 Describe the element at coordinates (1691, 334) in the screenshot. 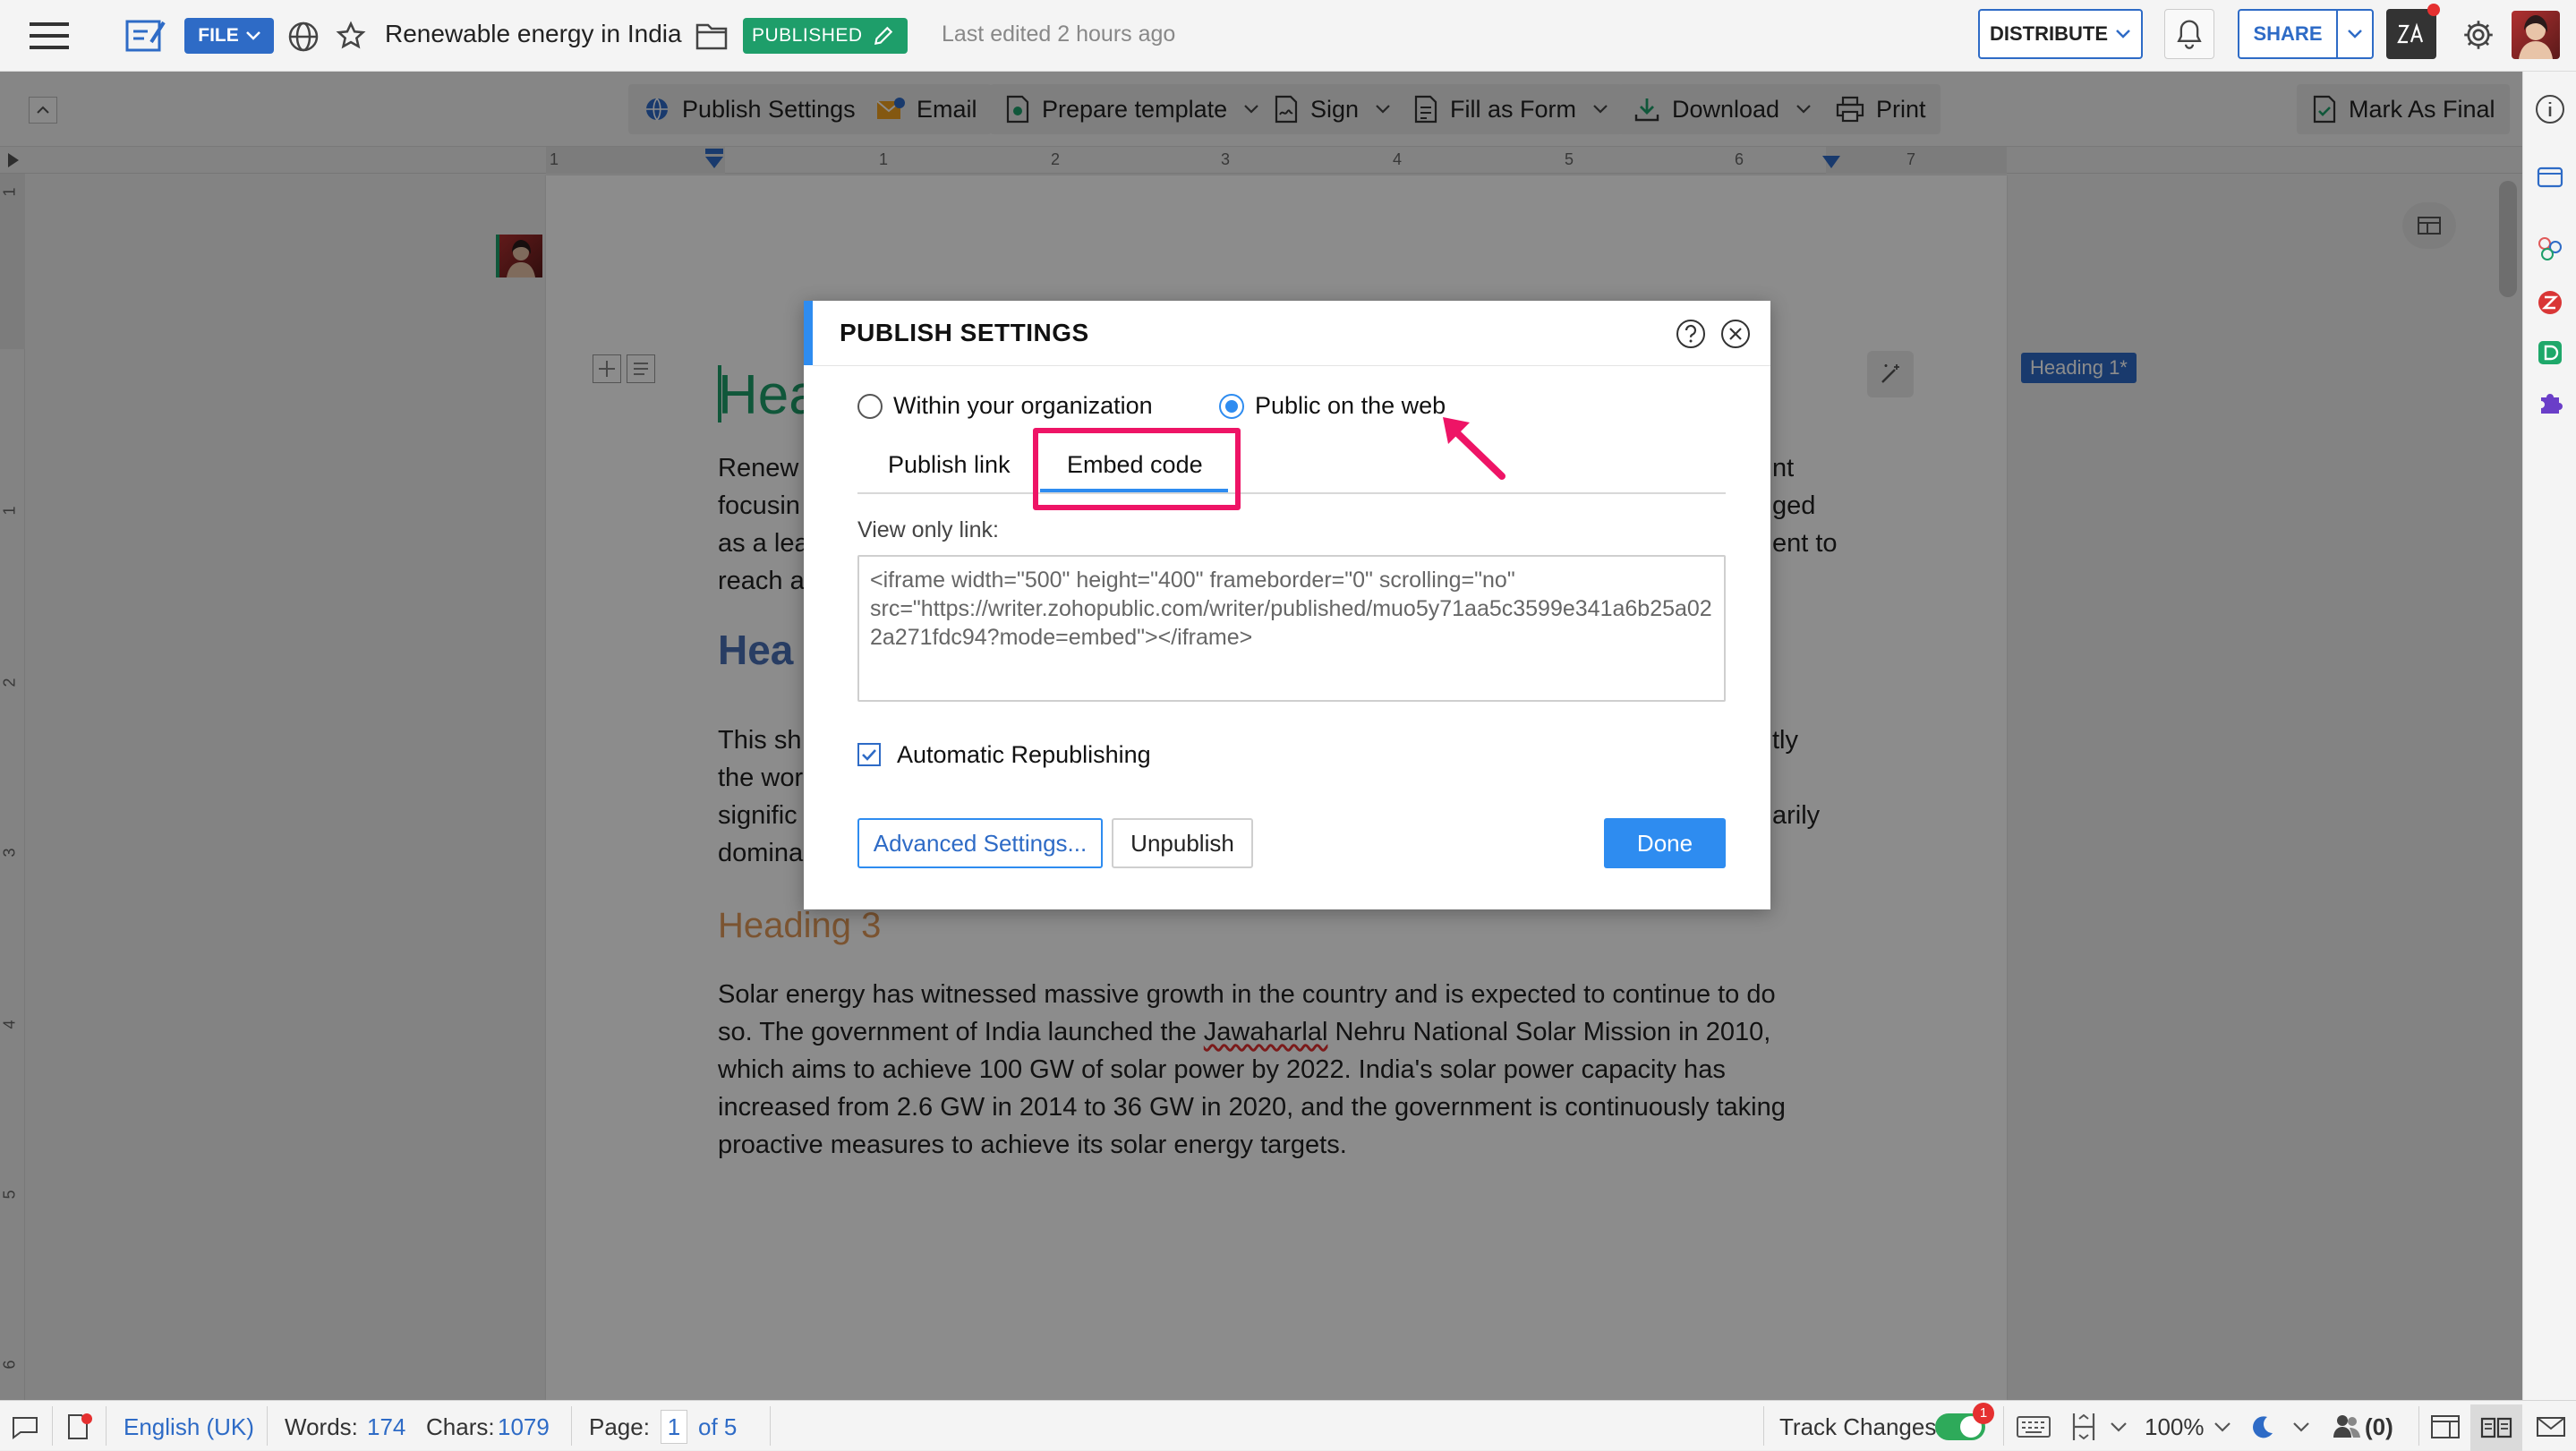

I see `help-icon` at that location.